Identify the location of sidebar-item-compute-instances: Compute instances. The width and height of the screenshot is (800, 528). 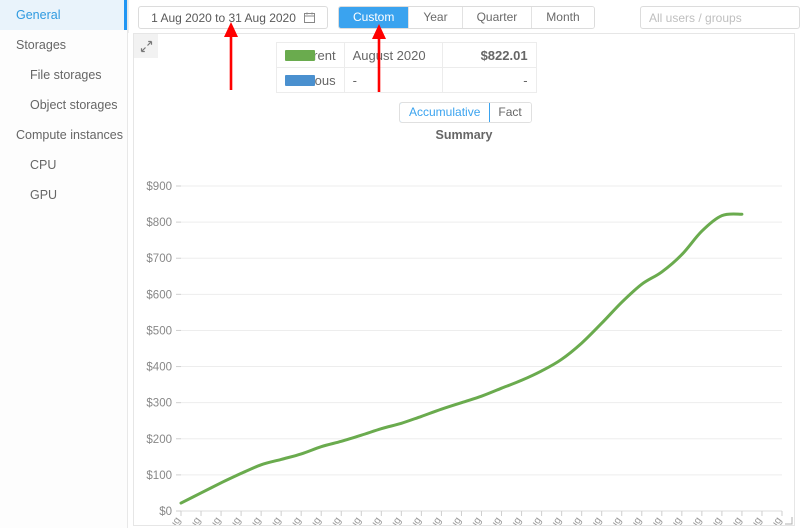
(63, 135).